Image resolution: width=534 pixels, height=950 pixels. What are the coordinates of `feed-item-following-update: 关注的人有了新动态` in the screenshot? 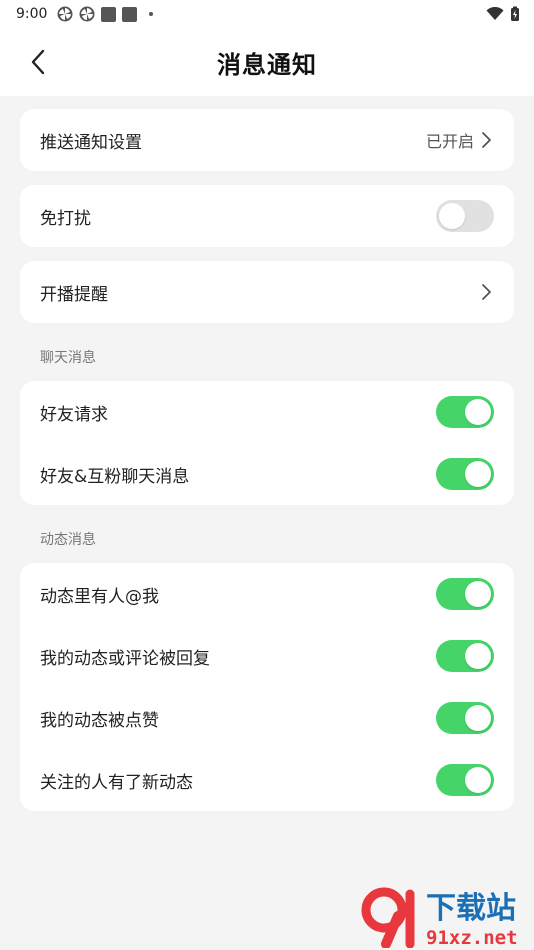 It's located at (267, 780).